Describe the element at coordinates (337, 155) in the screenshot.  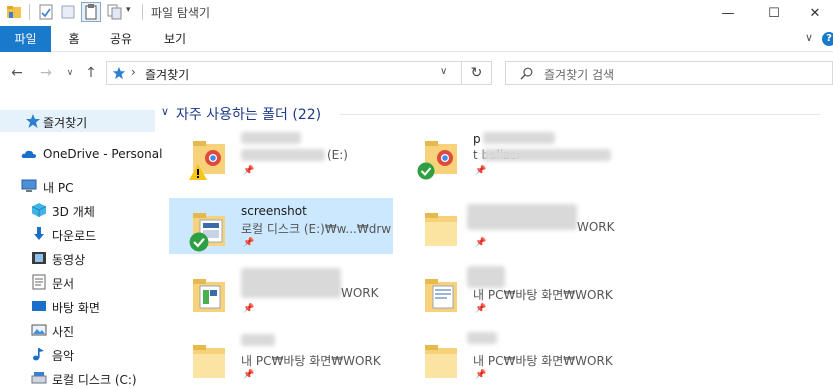
I see `folder-path: (E:)` at that location.